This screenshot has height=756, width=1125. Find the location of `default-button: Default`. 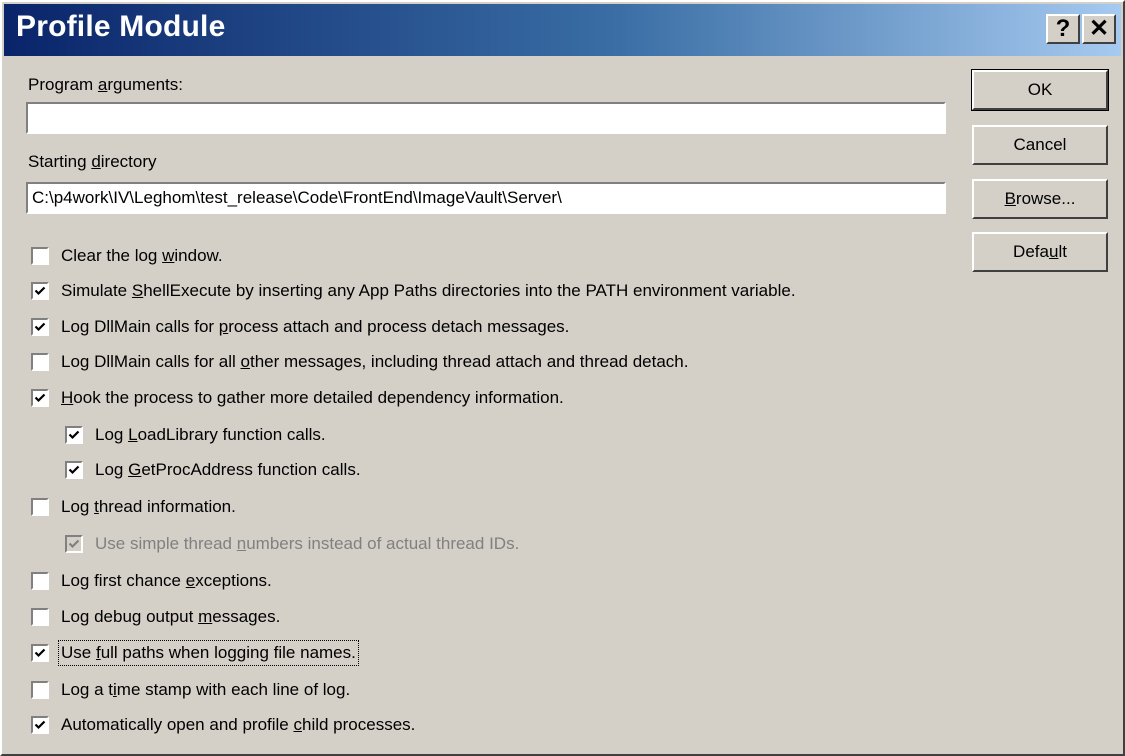

default-button: Default is located at coordinates (1040, 252).